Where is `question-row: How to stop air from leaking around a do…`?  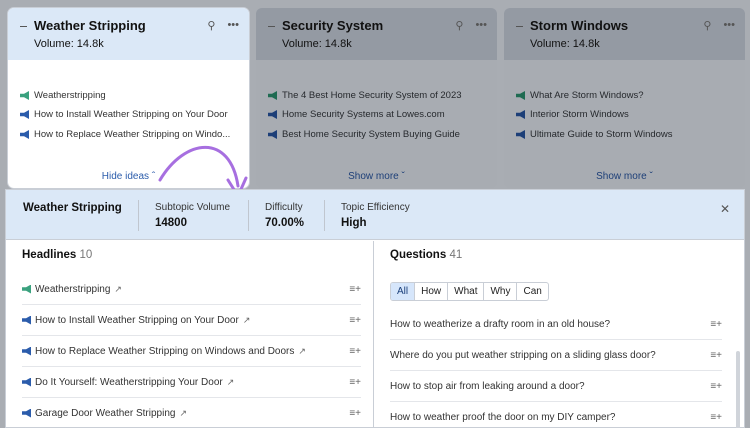 question-row: How to stop air from leaking around a do… is located at coordinates (556, 386).